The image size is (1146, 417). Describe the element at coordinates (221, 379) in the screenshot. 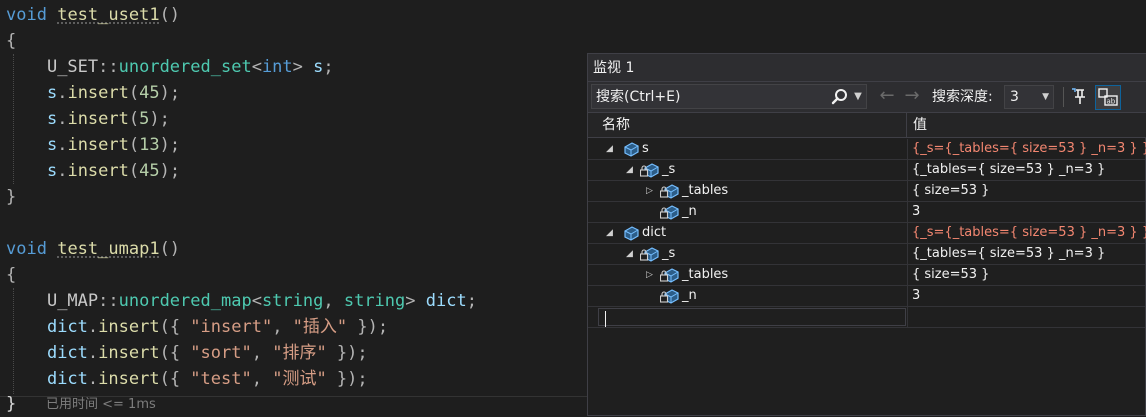

I see `string-literal: "test"` at that location.